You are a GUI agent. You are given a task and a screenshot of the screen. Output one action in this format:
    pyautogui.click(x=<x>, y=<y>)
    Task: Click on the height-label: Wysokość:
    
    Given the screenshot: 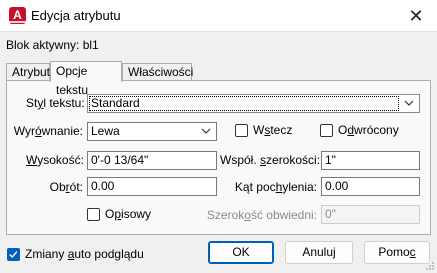 What is the action you would take?
    pyautogui.click(x=55, y=160)
    